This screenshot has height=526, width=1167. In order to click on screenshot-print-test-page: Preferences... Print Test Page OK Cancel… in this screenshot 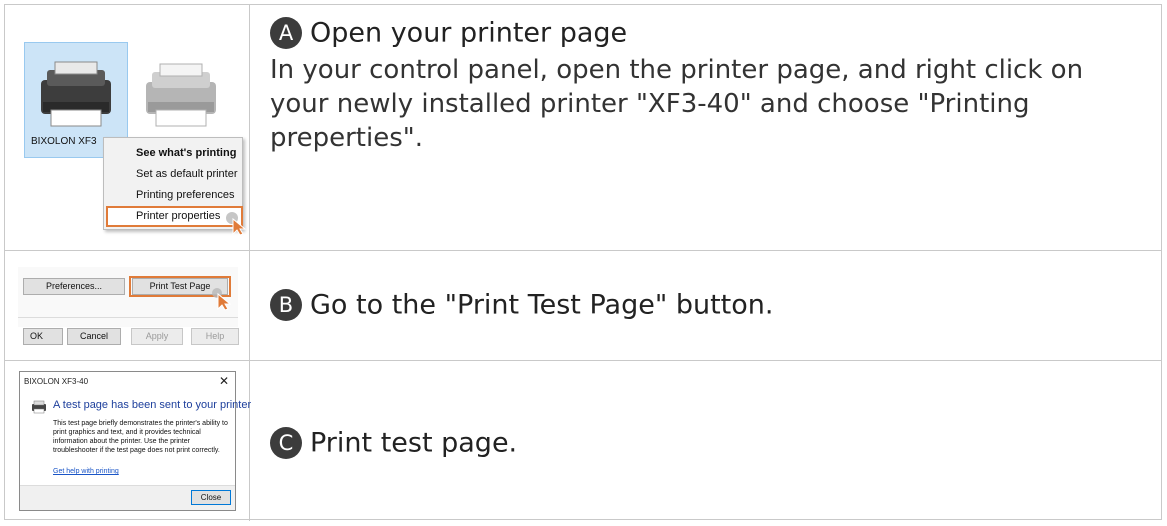, I will do `click(127, 305)`.